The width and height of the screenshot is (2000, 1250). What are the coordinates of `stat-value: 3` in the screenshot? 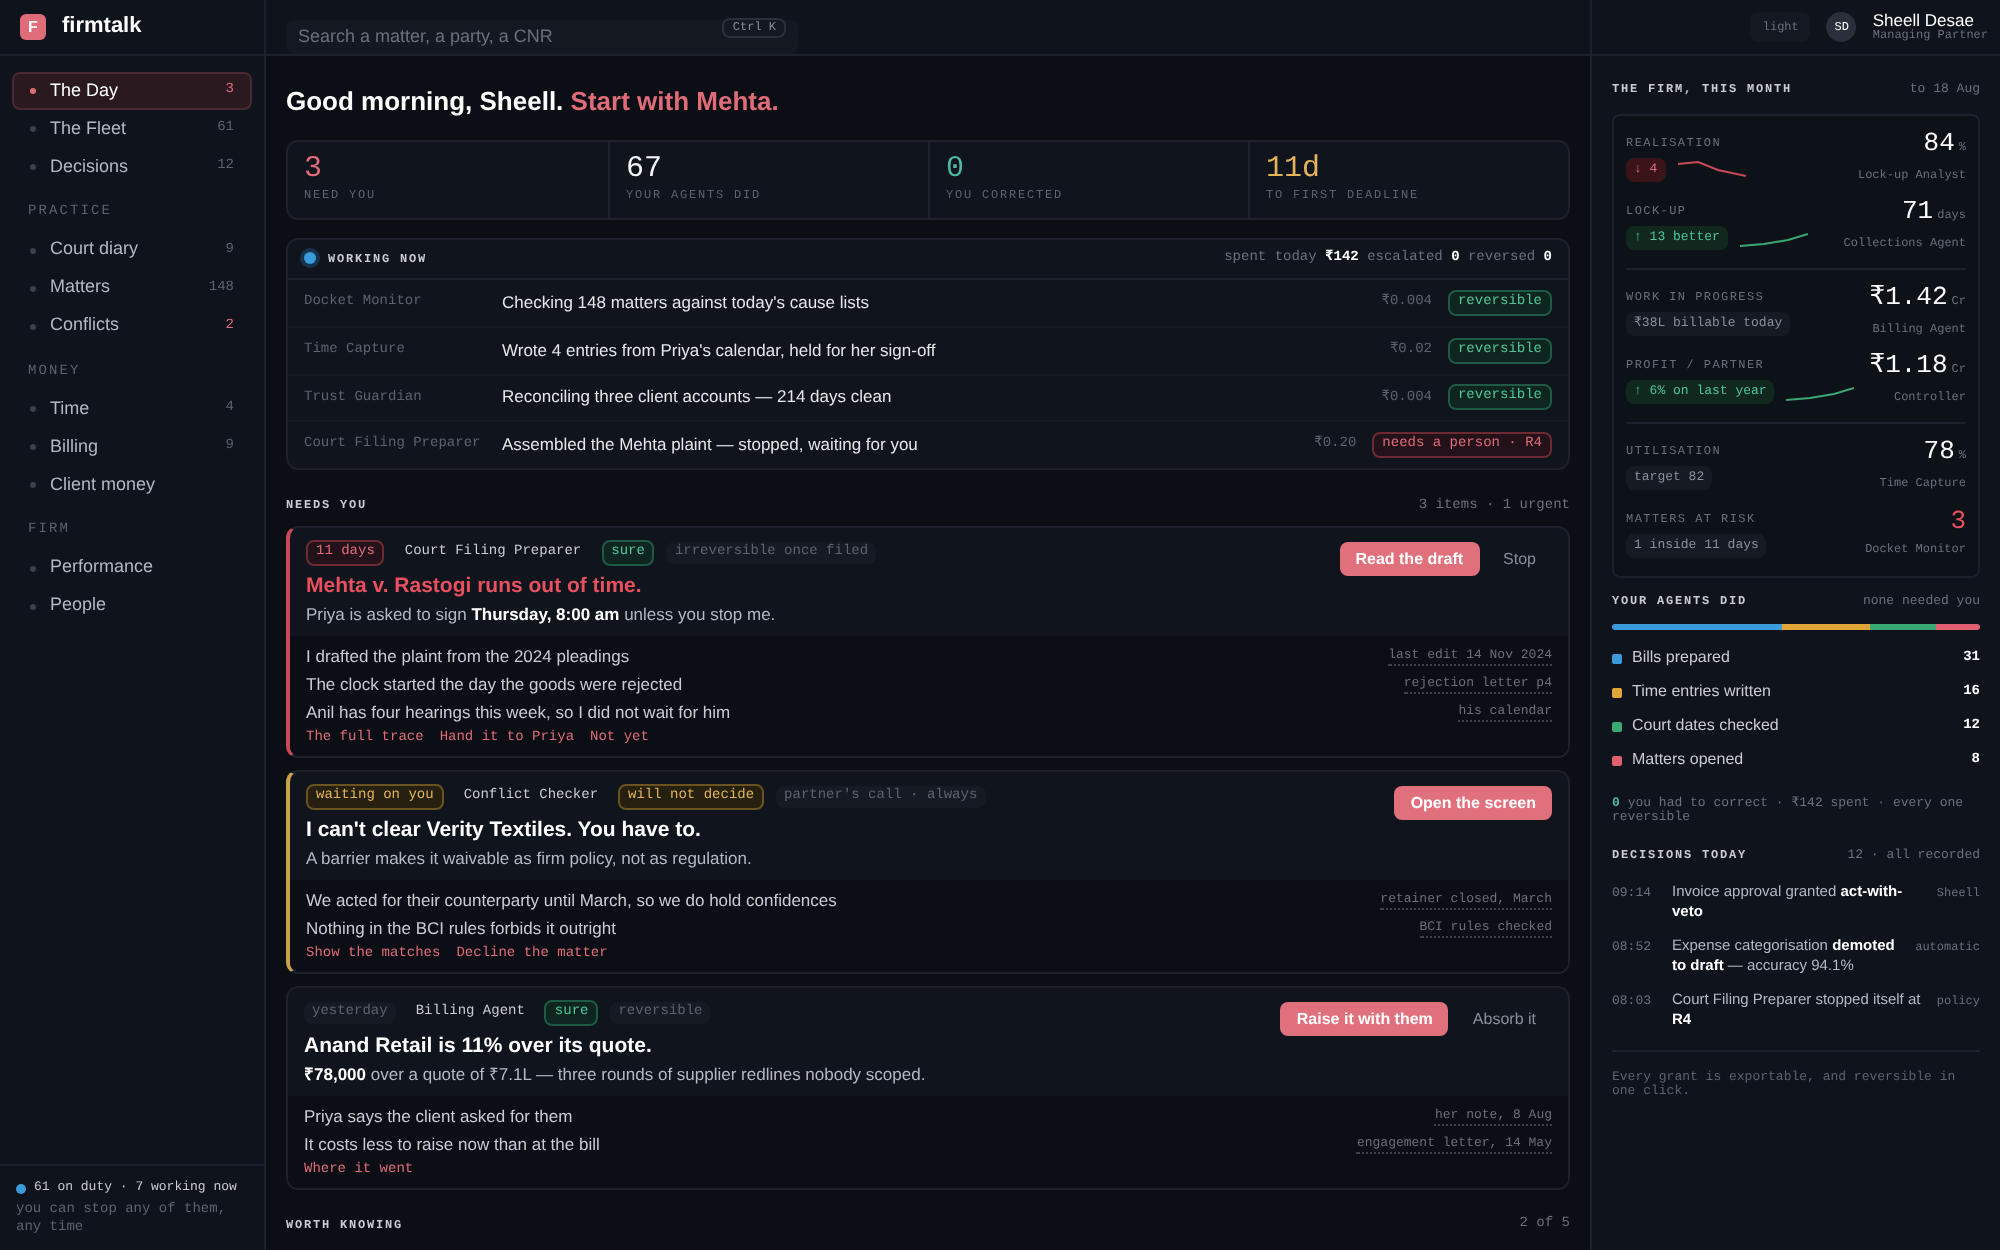 It's located at (314, 170).